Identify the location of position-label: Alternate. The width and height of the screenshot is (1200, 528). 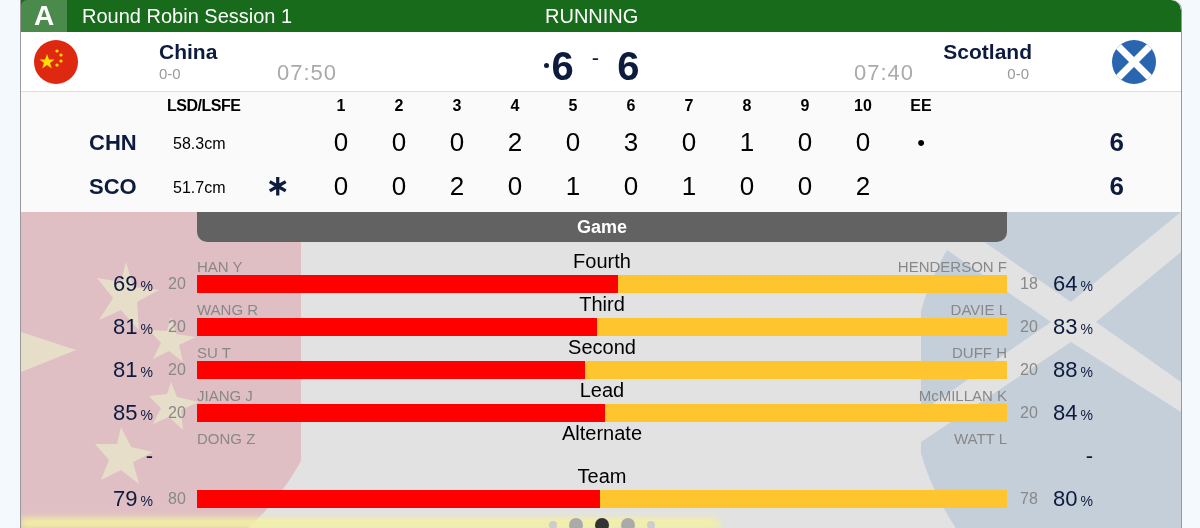
(602, 433).